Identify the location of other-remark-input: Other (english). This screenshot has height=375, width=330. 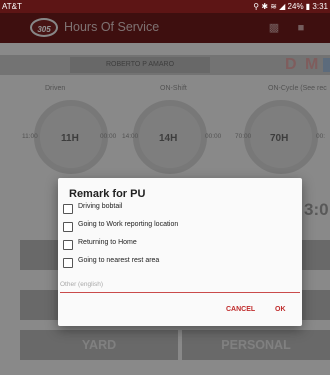
(180, 285).